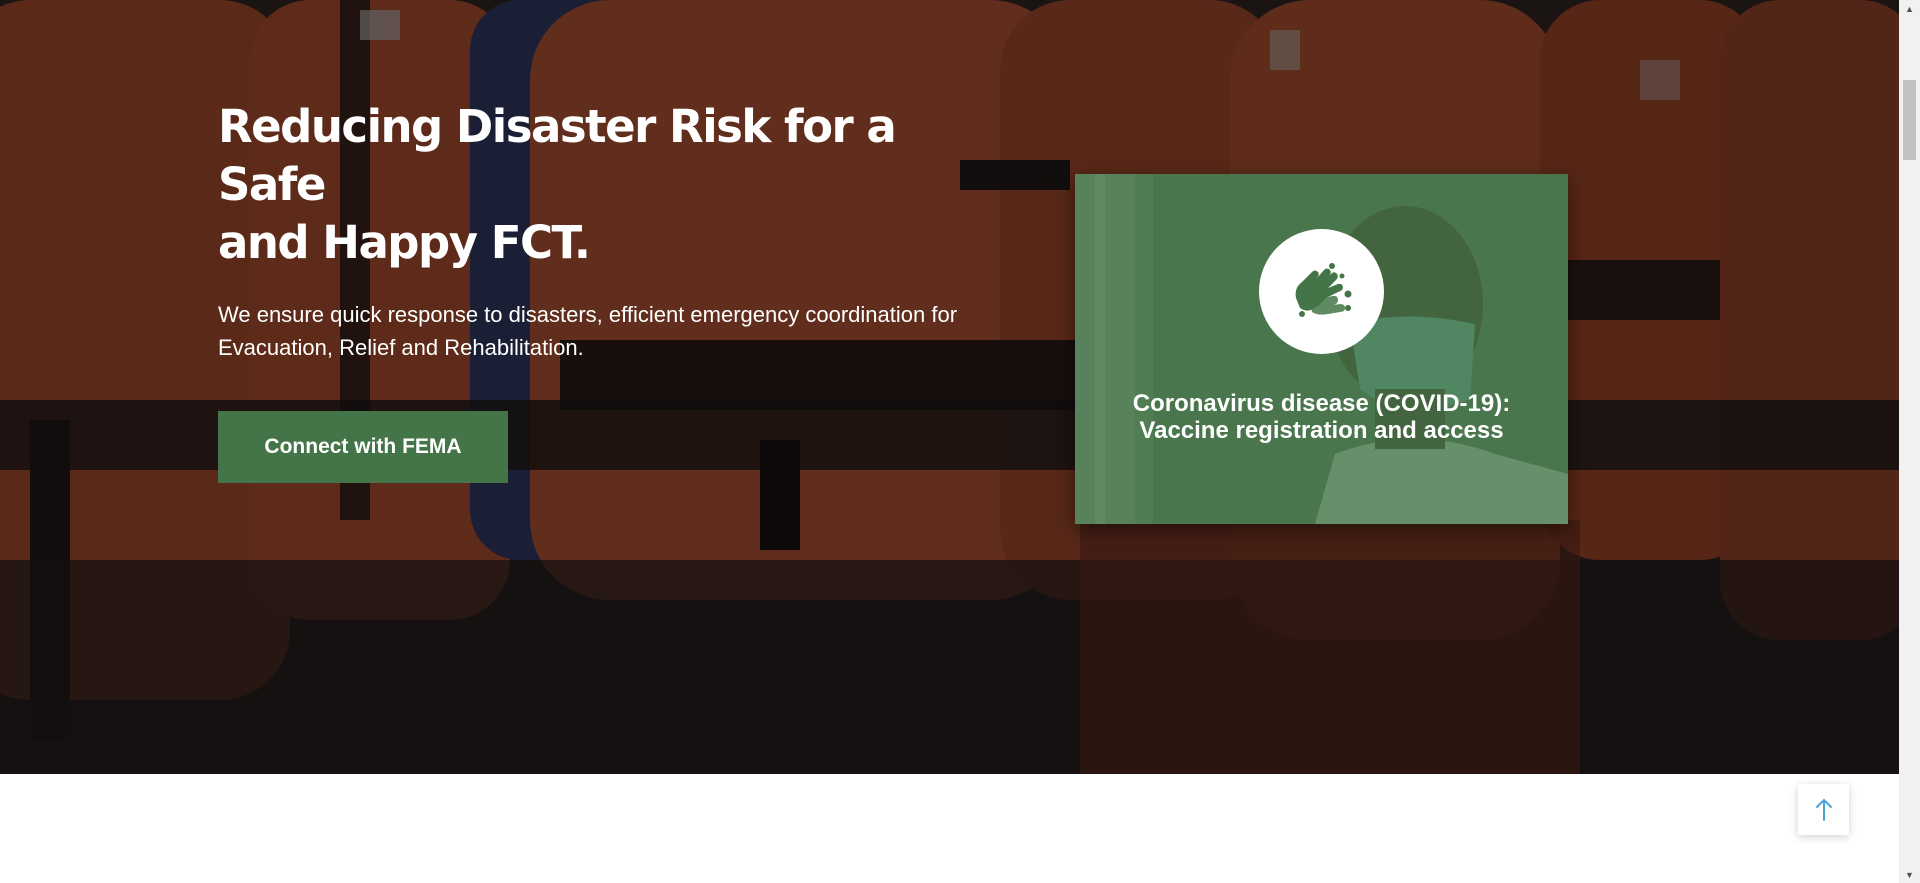 This screenshot has width=1920, height=883. Describe the element at coordinates (1321, 403) in the screenshot. I see `covid-card-line-1: Coronavirus disease (COVID-19):` at that location.